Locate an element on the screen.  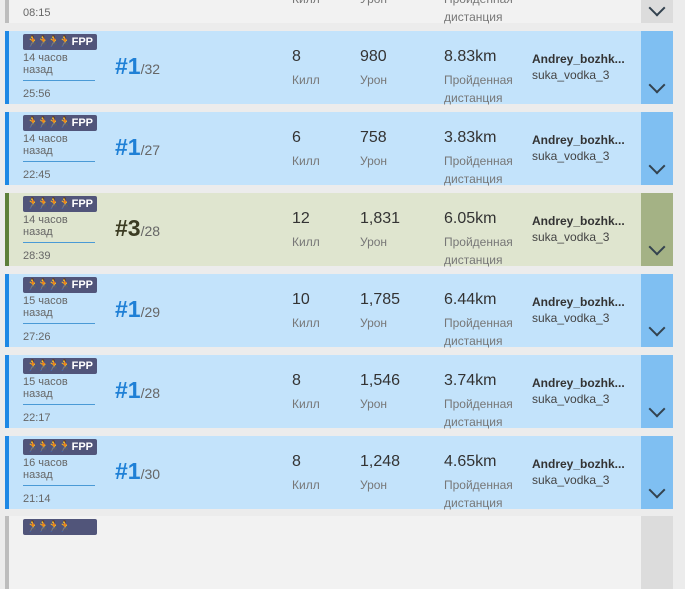
match-duration: 28:39 is located at coordinates (37, 256).